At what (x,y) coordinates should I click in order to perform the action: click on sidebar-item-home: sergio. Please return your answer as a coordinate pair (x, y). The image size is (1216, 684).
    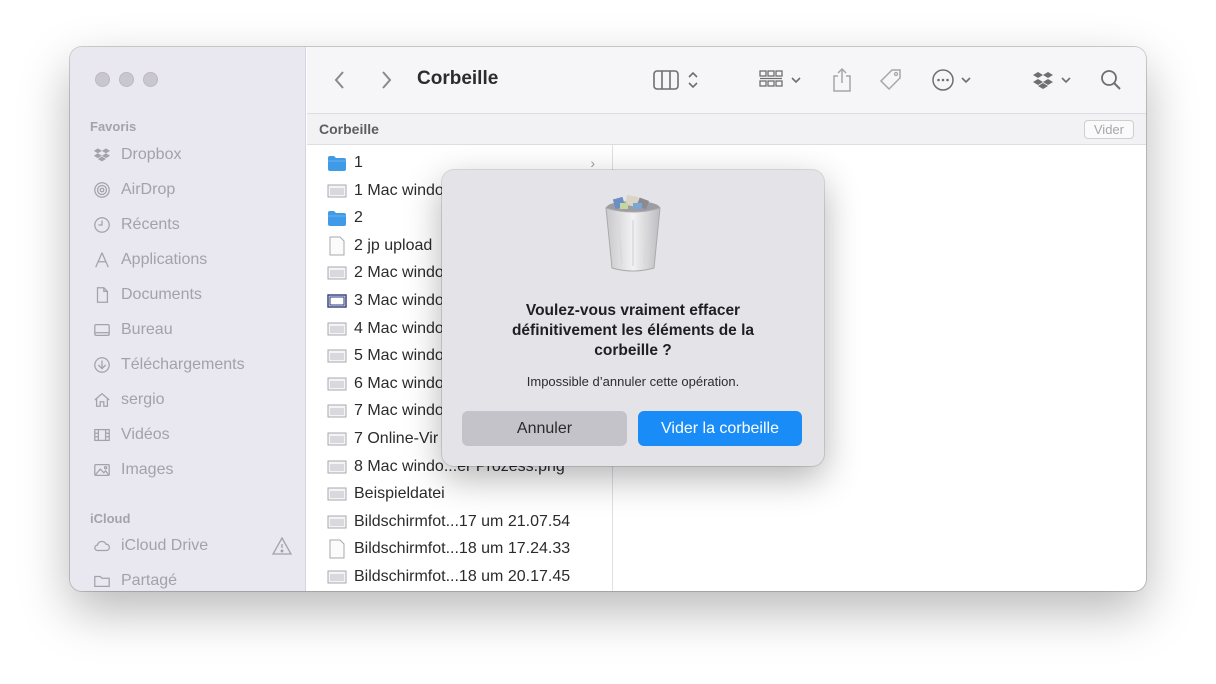
    Looking at the image, I should click on (192, 400).